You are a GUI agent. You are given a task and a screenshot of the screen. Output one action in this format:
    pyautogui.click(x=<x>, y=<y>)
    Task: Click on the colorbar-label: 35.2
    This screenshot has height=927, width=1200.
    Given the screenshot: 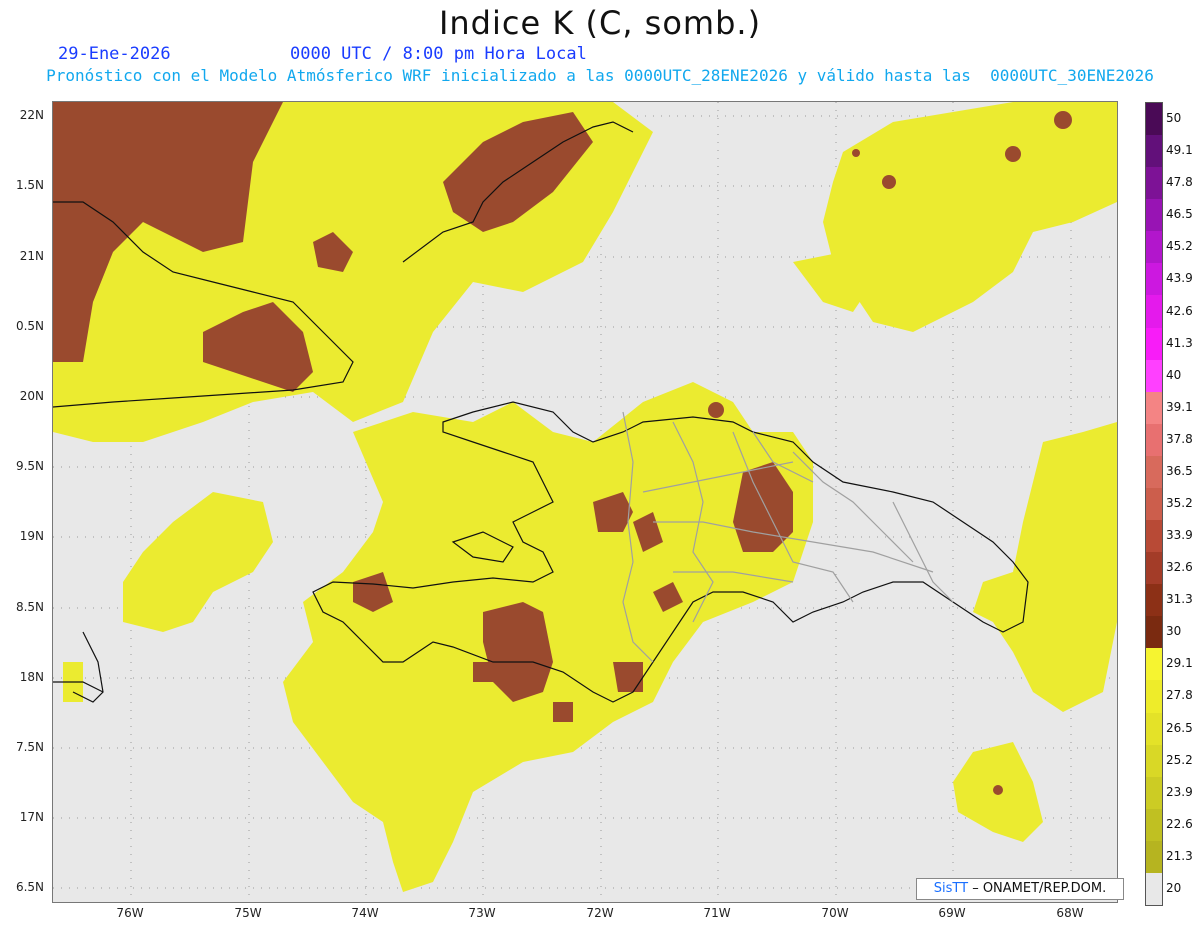 What is the action you would take?
    pyautogui.click(x=1179, y=503)
    